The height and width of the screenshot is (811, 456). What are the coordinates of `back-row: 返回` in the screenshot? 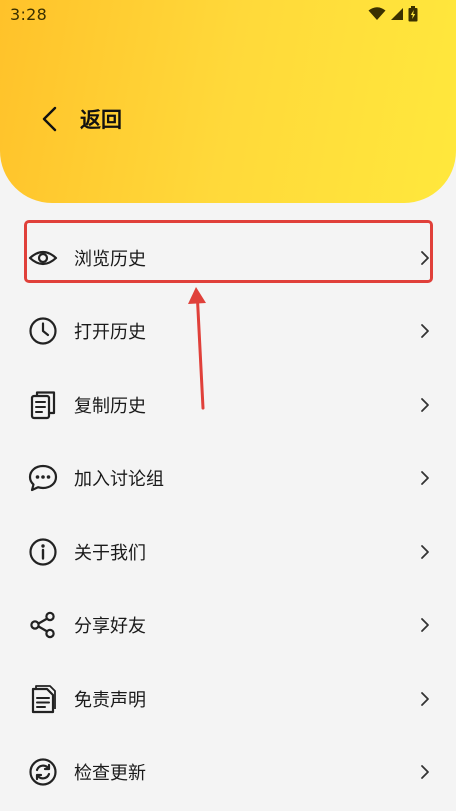 It's located at (80, 119).